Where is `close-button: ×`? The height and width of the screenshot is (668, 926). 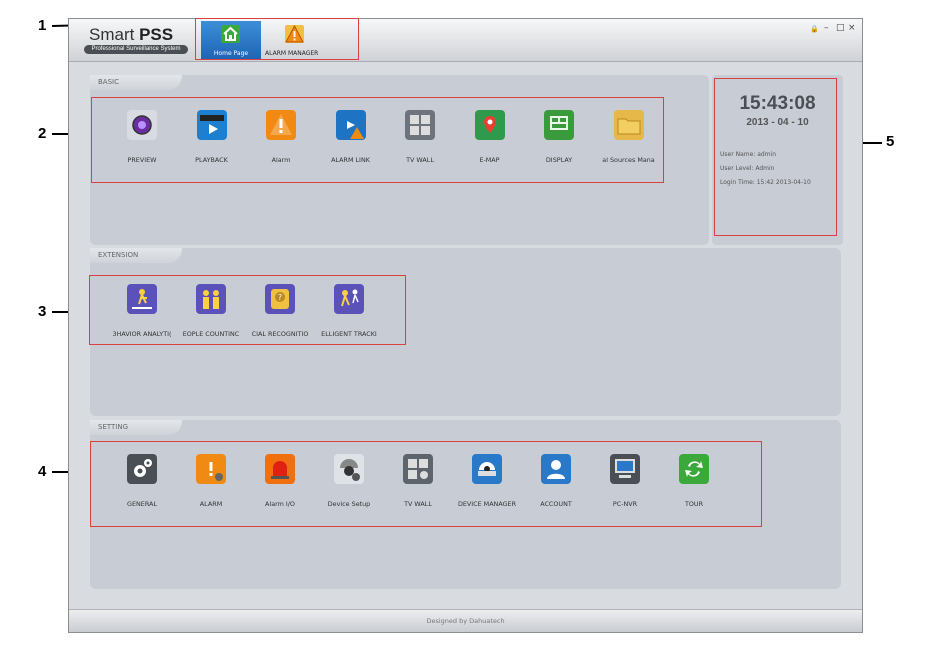
close-button: × is located at coordinates (852, 28).